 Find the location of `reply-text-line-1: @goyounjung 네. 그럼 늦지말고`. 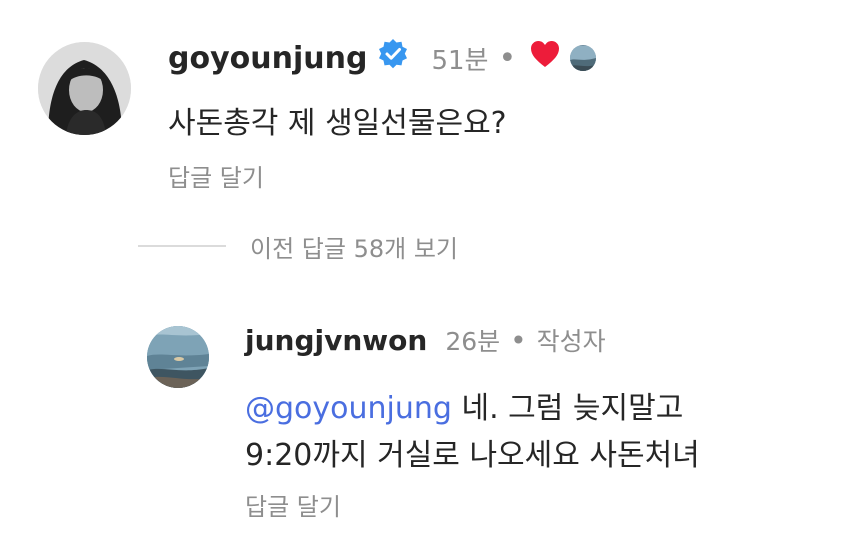

reply-text-line-1: @goyounjung 네. 그럼 늦지말고 is located at coordinates (464, 405).